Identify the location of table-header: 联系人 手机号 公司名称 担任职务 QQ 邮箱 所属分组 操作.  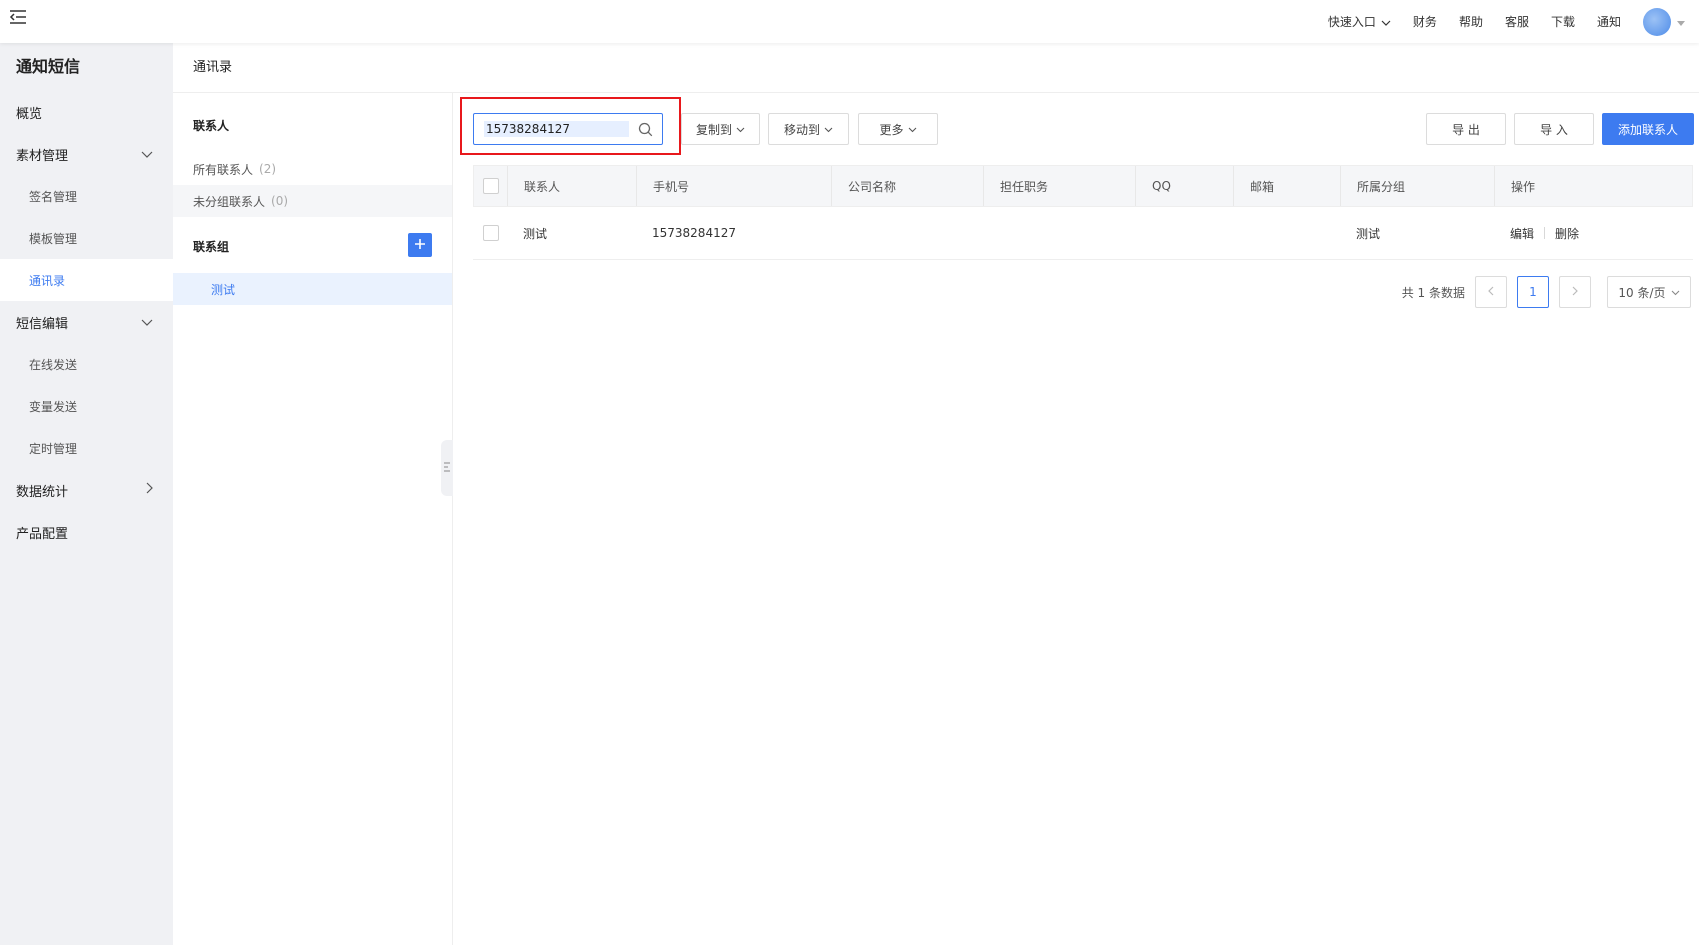
(1083, 186).